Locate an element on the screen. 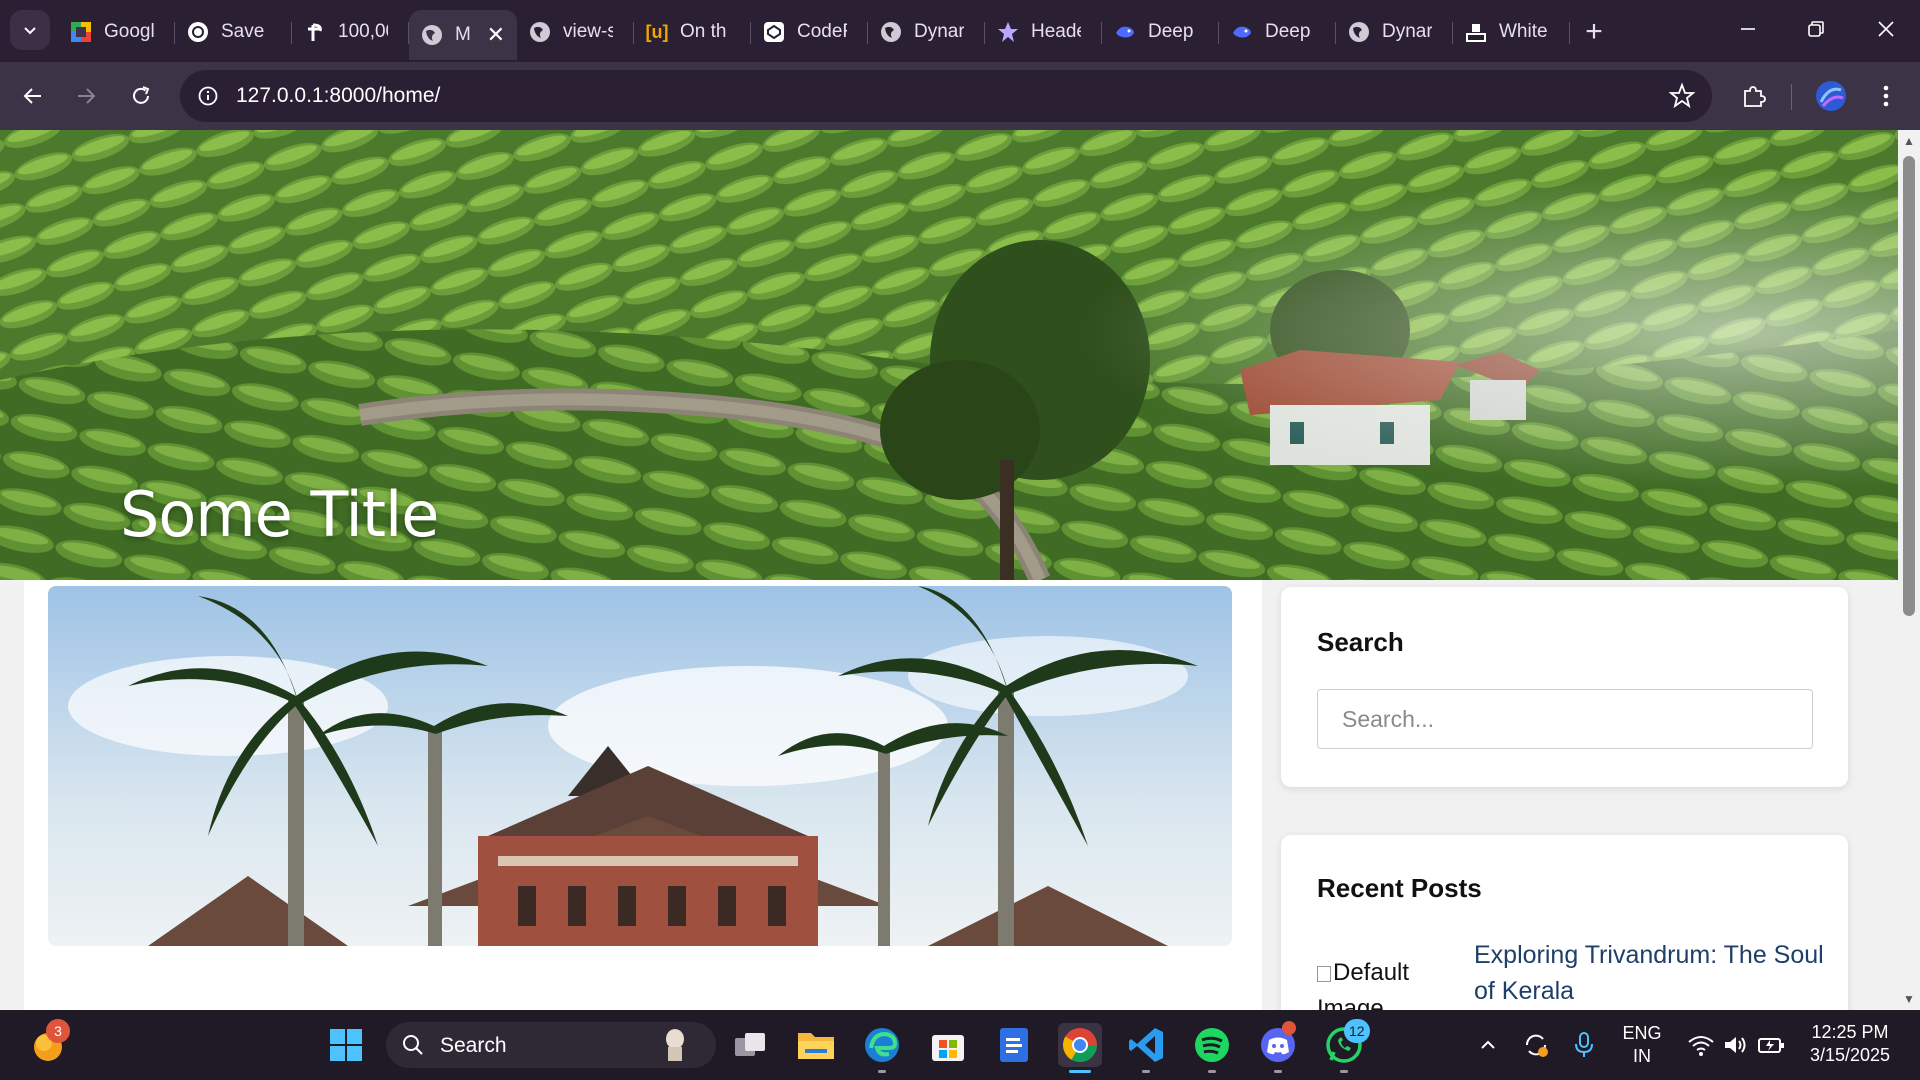 This screenshot has height=1080, width=1920. profile-button is located at coordinates (1831, 96).